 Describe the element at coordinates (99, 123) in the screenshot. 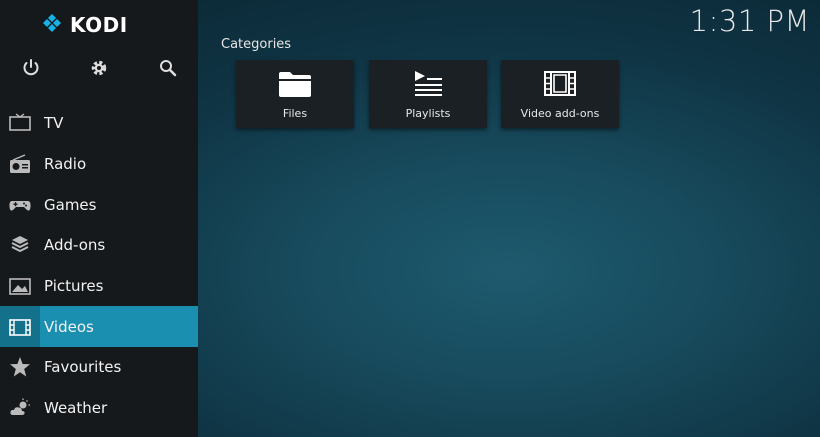

I see `menu-item-tv: TV` at that location.